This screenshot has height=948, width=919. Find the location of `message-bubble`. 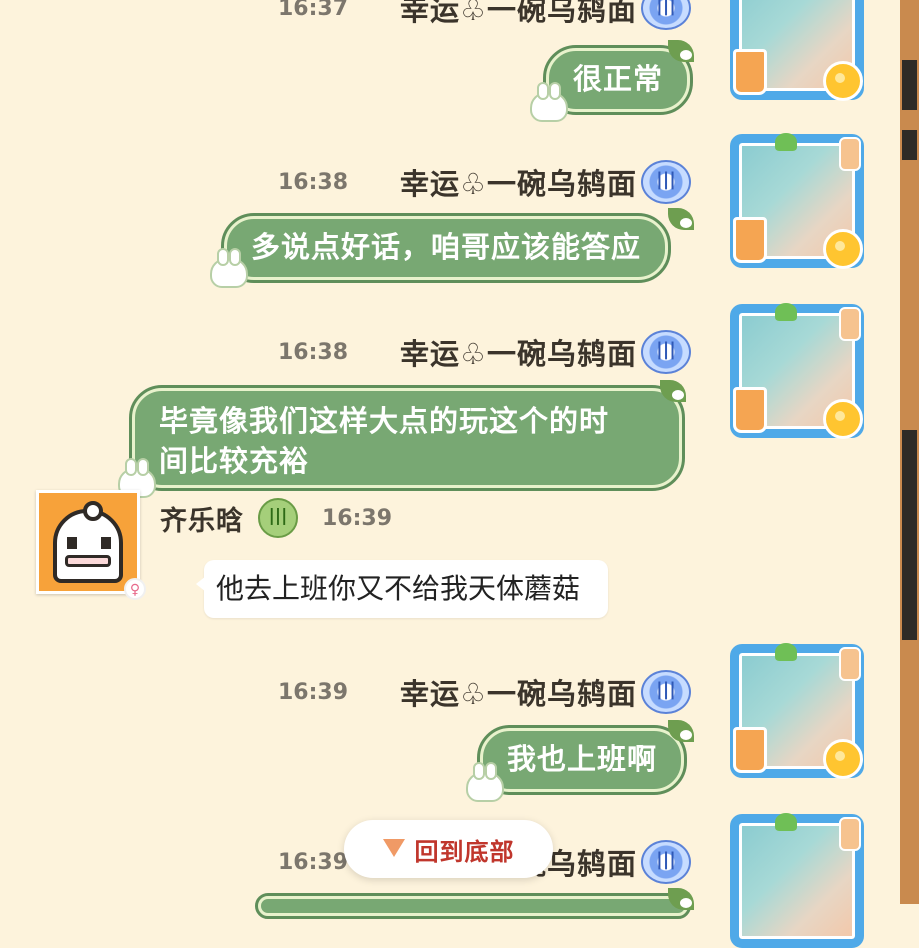

message-bubble is located at coordinates (473, 906).